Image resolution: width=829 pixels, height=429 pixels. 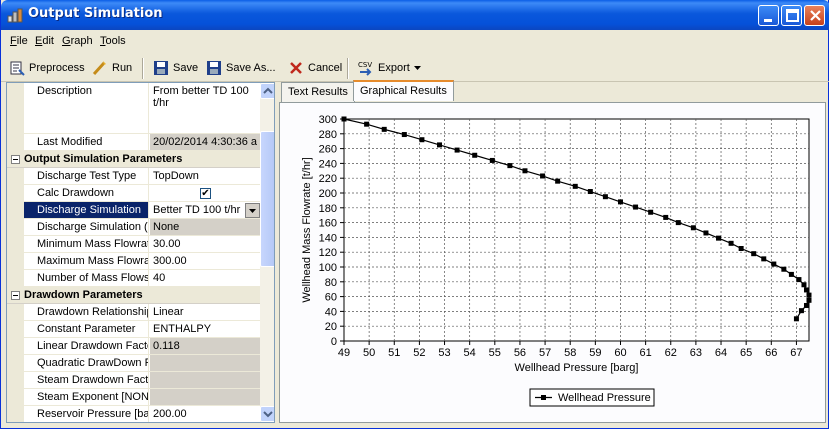 What do you see at coordinates (328, 268) in the screenshot?
I see `y-tick-label: 100` at bounding box center [328, 268].